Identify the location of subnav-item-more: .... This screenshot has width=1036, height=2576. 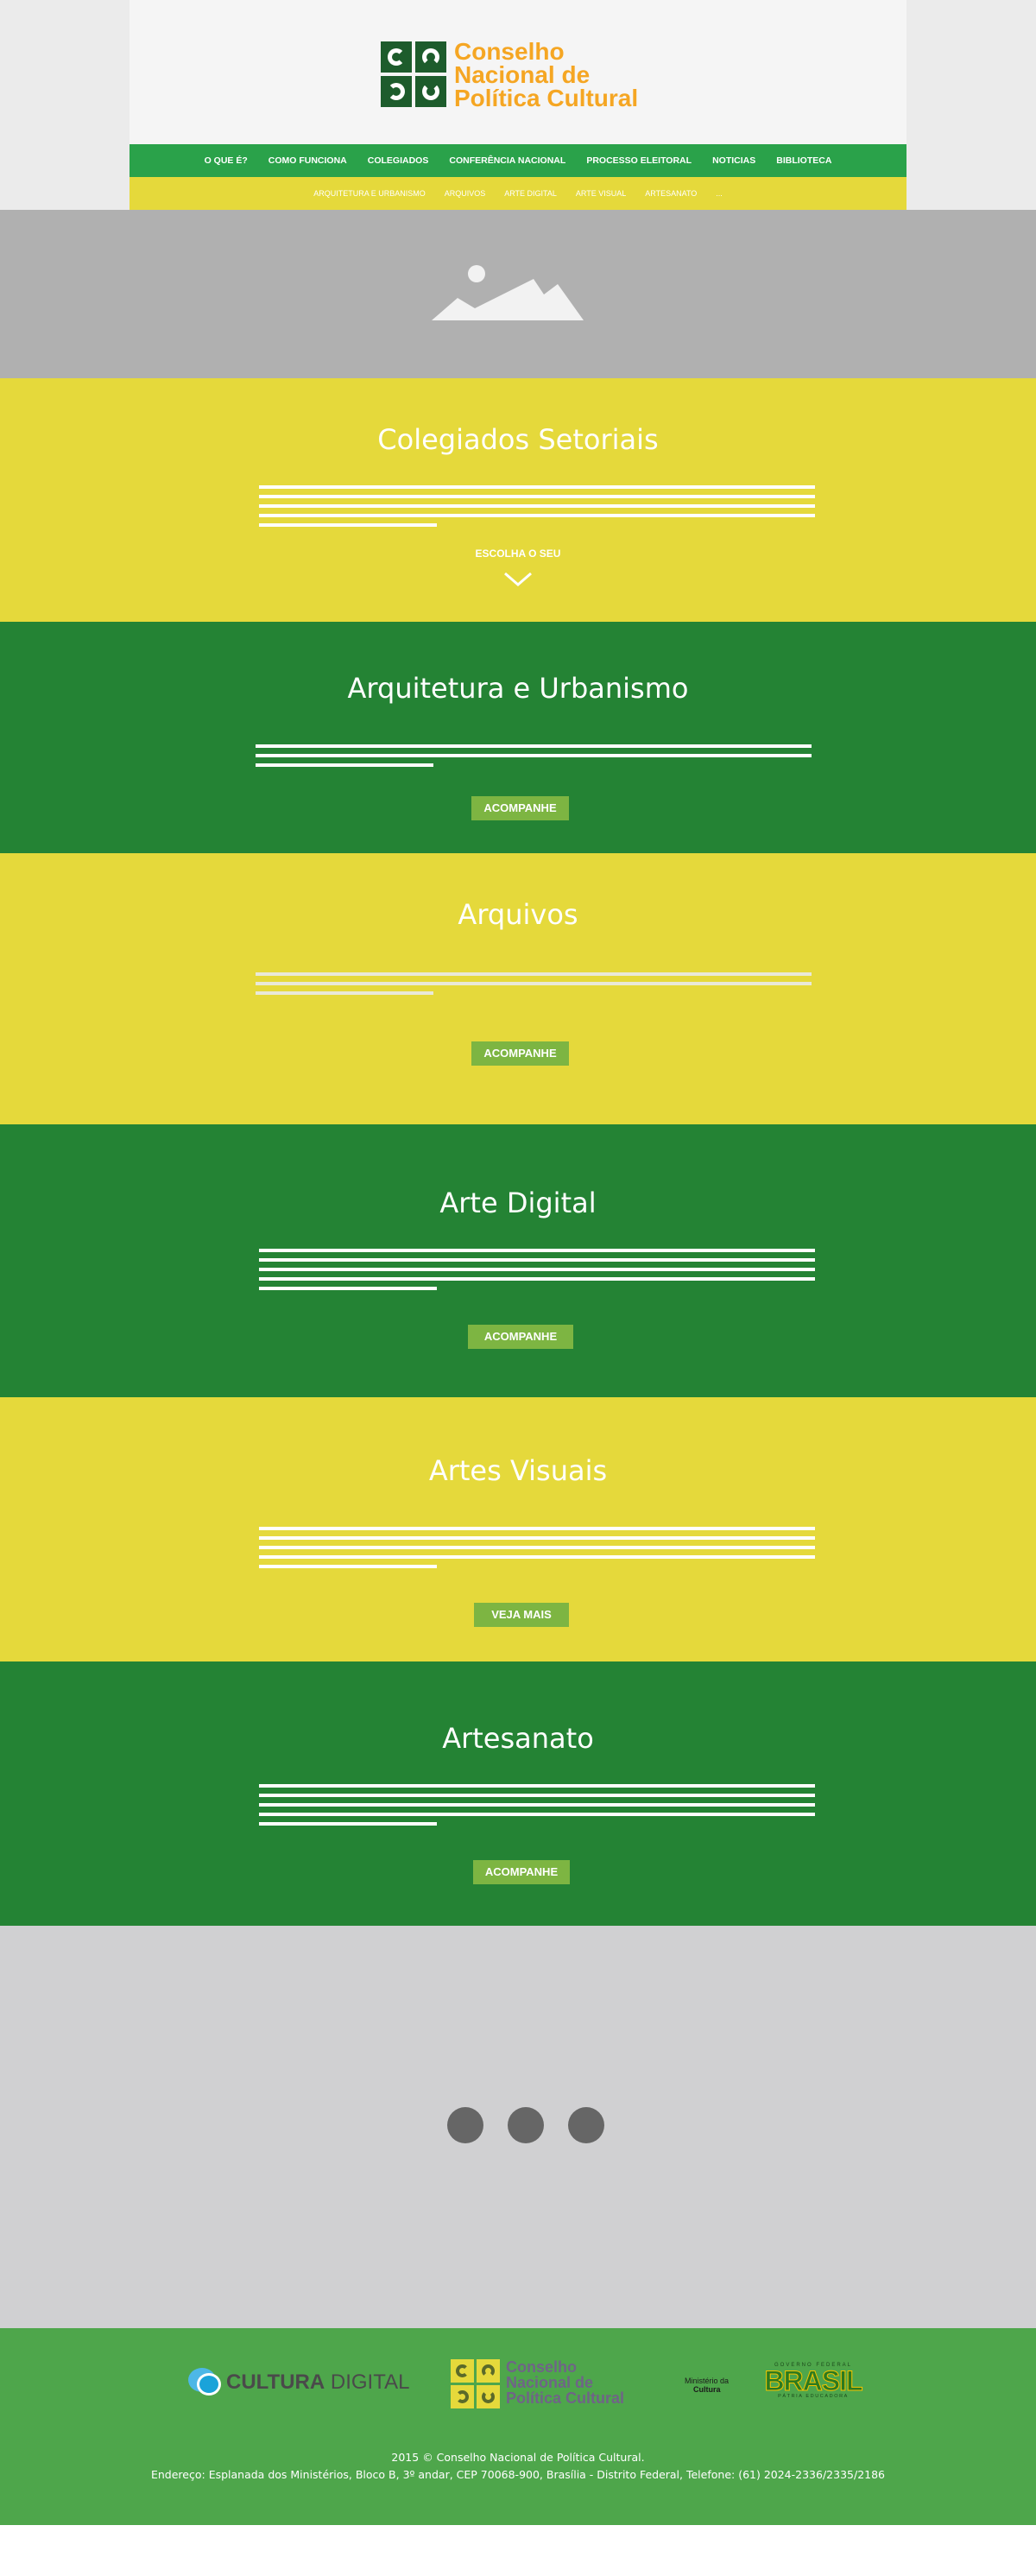
(719, 193).